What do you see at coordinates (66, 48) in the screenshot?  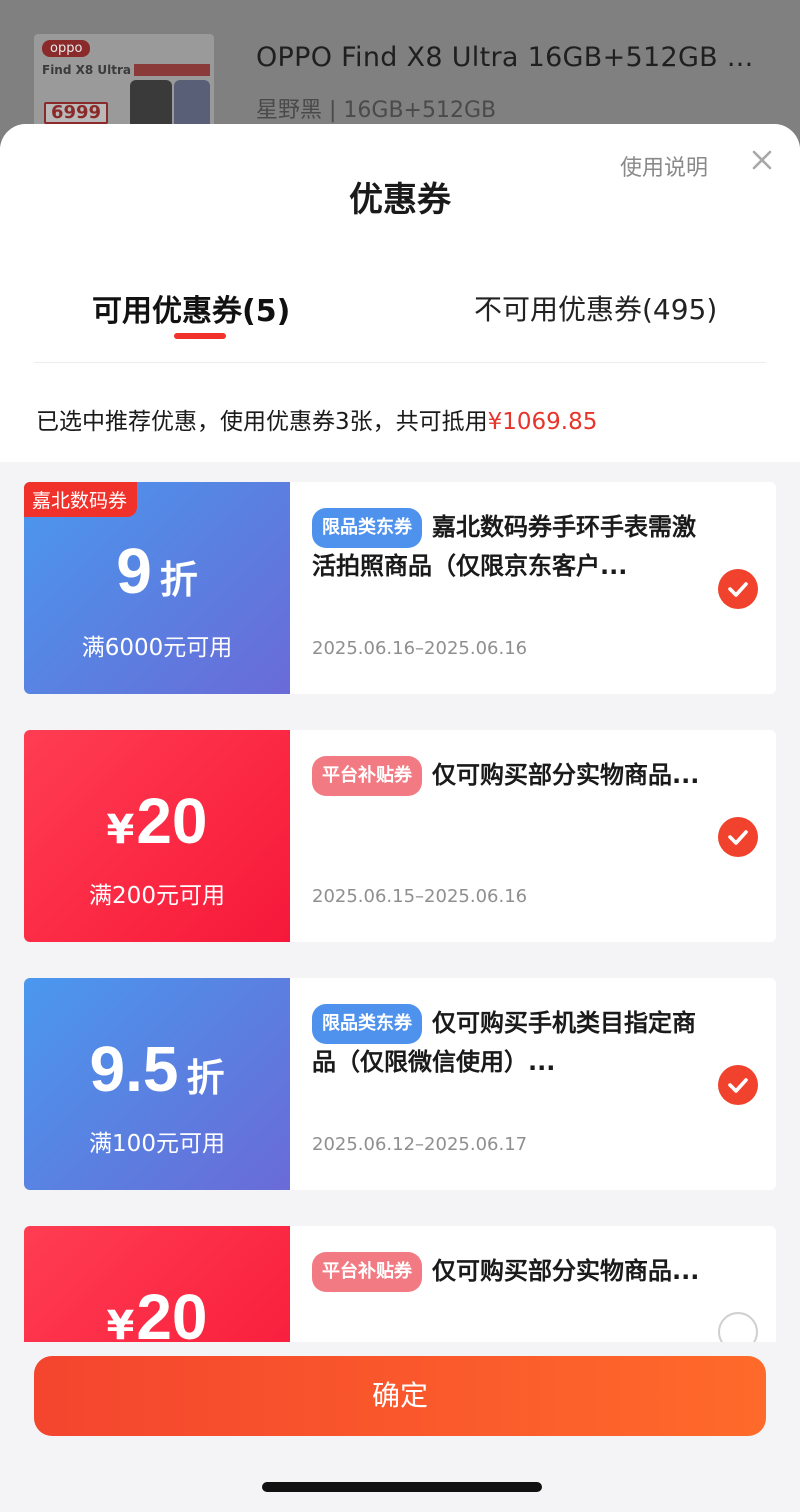 I see `oppo-logo: oppo` at bounding box center [66, 48].